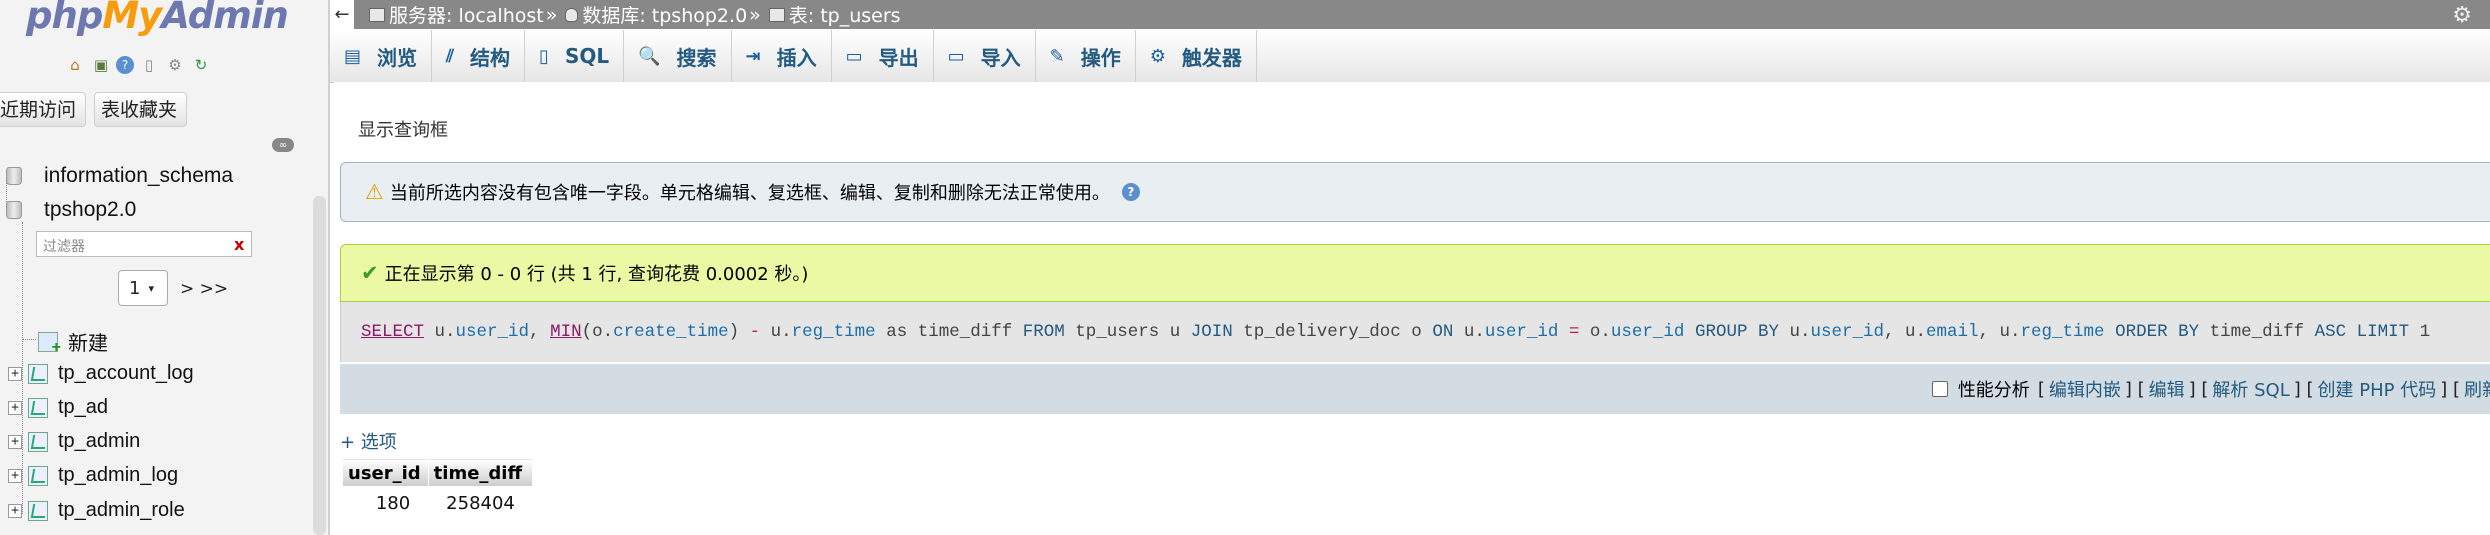 The height and width of the screenshot is (535, 2490). Describe the element at coordinates (14, 176) in the screenshot. I see `database-icon` at that location.